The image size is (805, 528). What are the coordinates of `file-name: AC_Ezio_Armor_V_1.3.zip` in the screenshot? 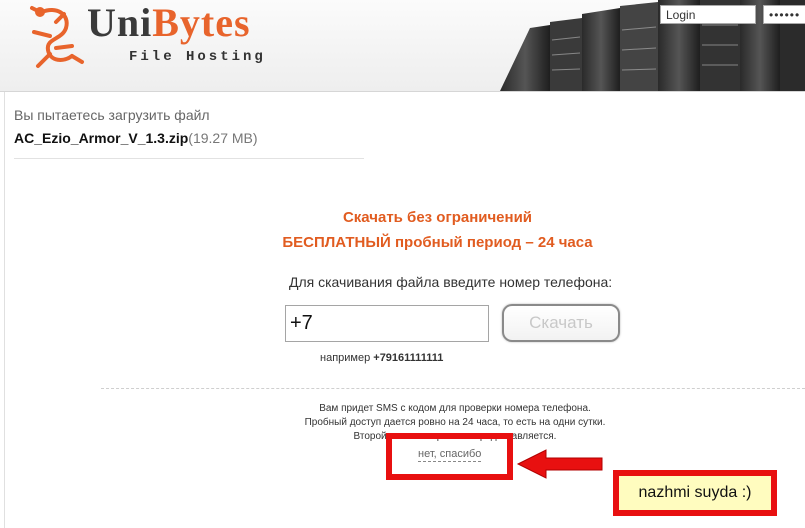 It's located at (101, 138).